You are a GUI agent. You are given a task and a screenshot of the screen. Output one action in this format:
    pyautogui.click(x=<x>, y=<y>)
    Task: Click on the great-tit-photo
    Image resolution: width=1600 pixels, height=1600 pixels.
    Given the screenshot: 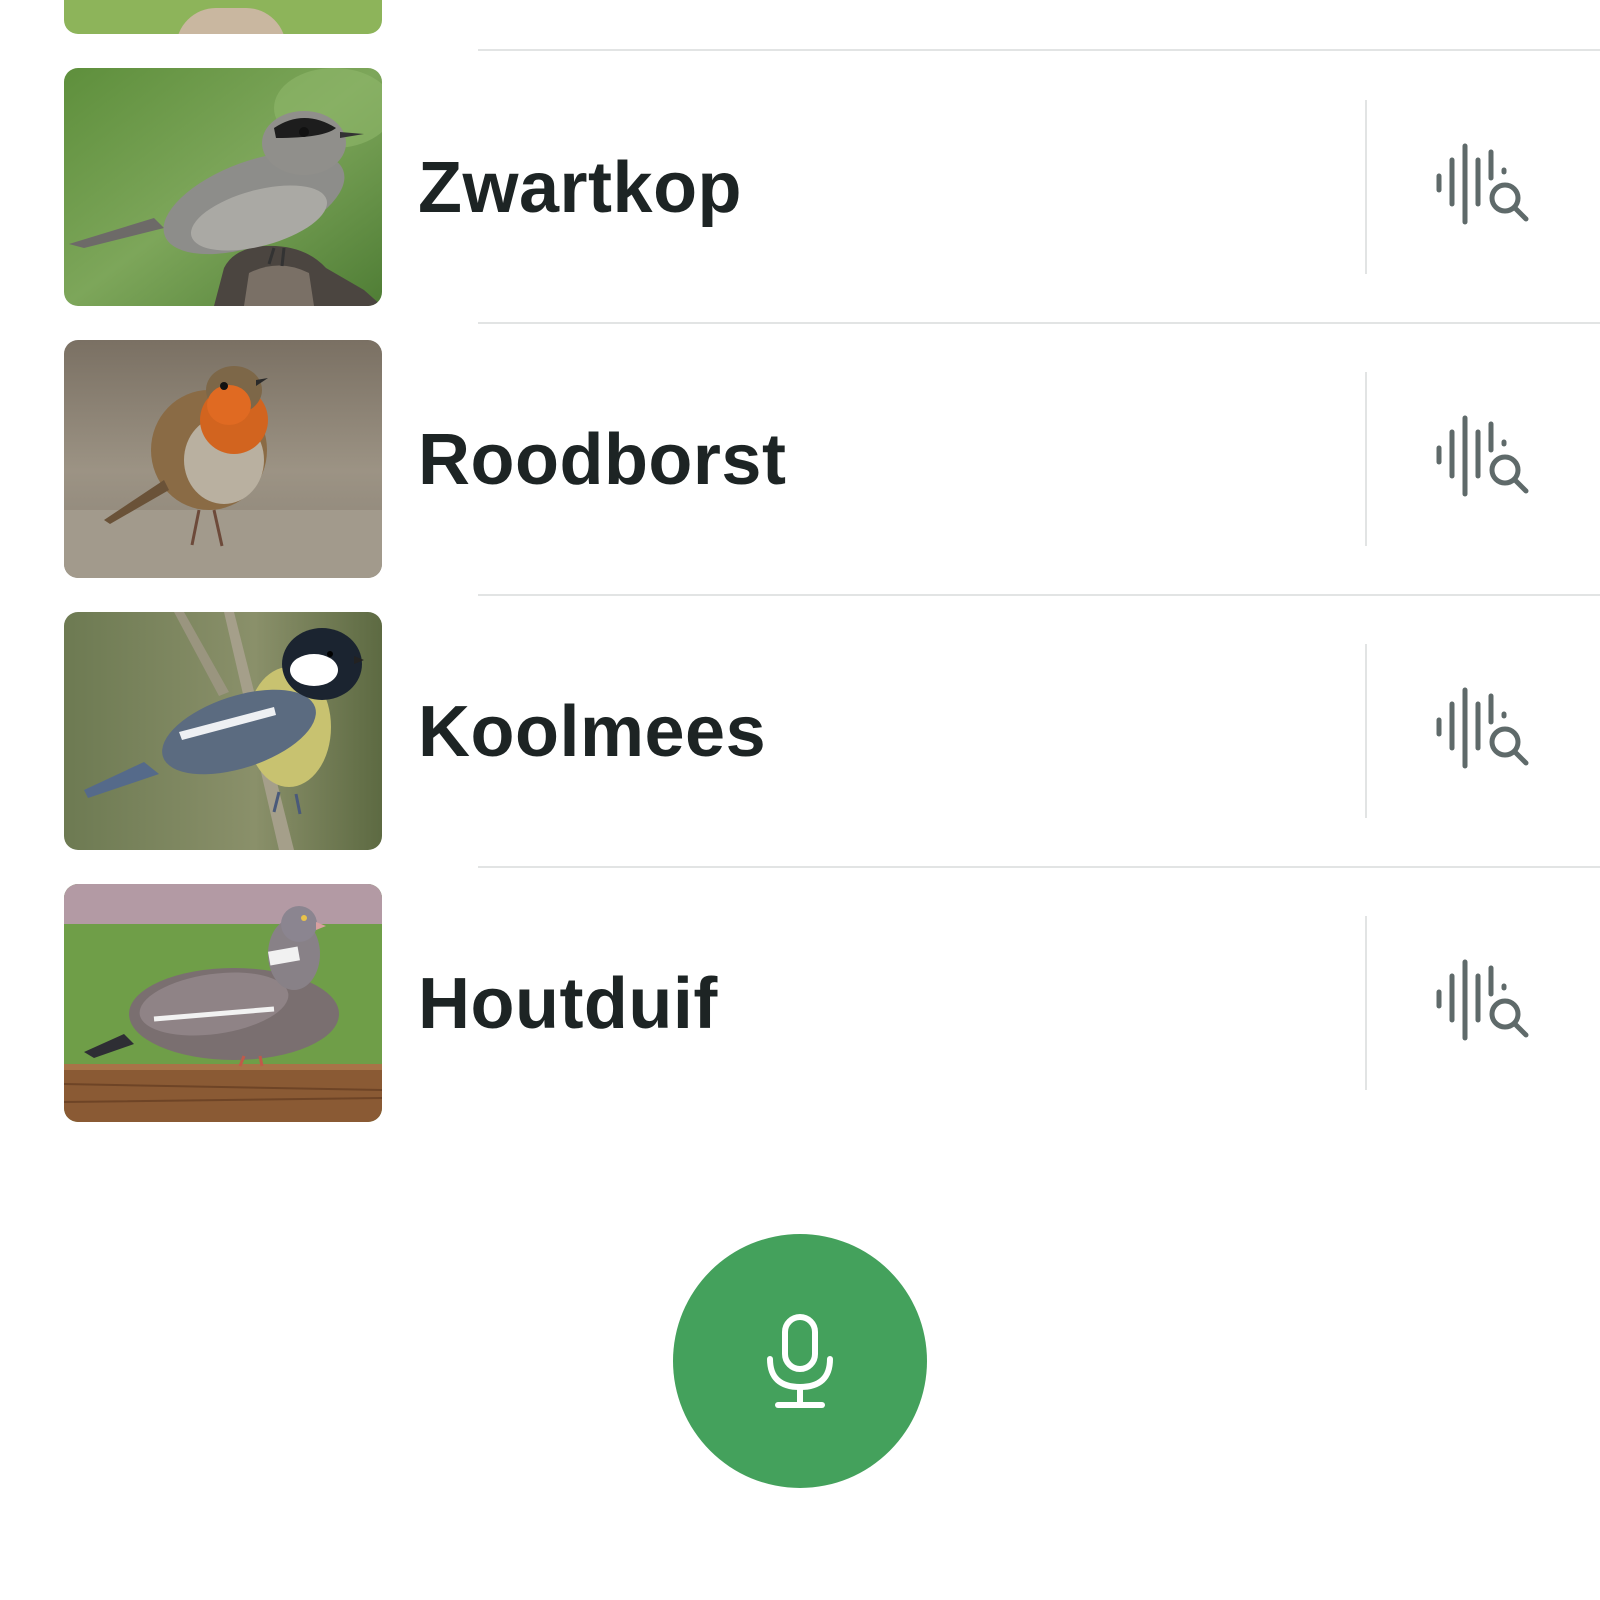 What is the action you would take?
    pyautogui.click(x=223, y=731)
    